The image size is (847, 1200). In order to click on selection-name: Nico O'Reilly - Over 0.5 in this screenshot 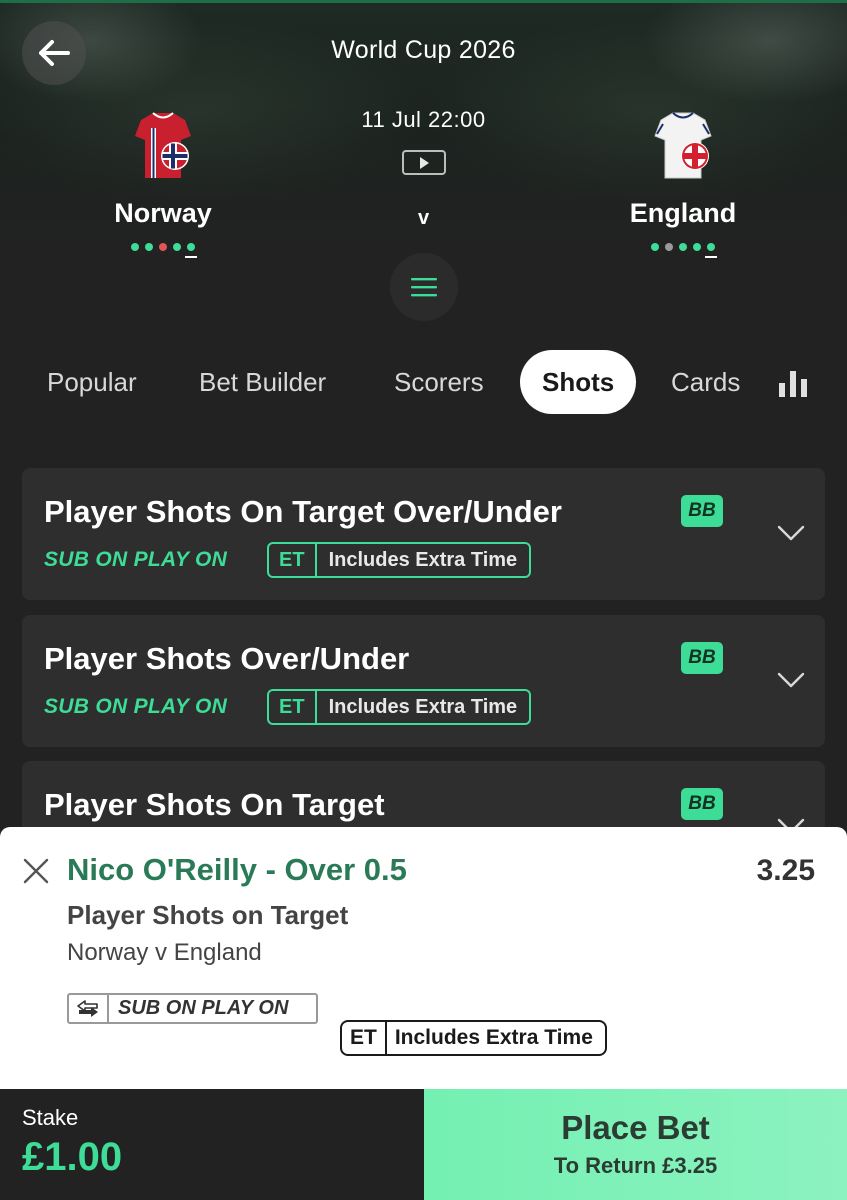, I will do `click(237, 869)`.